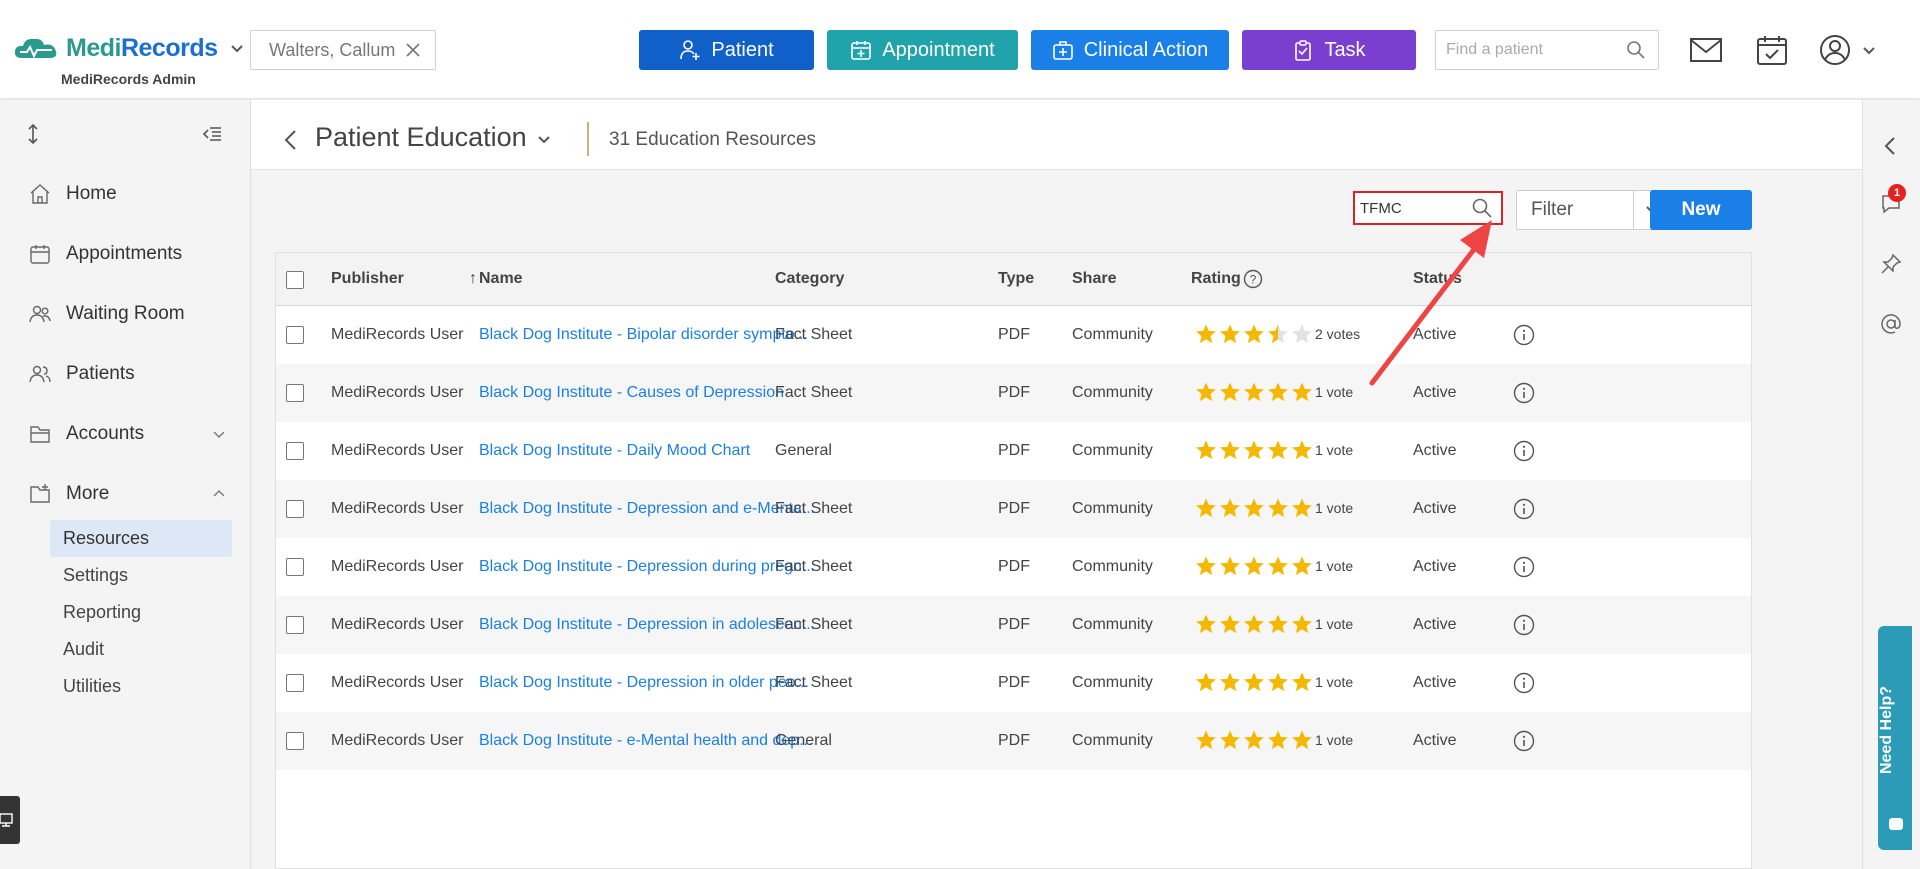  What do you see at coordinates (1329, 50) in the screenshot?
I see `new-task-button: Task` at bounding box center [1329, 50].